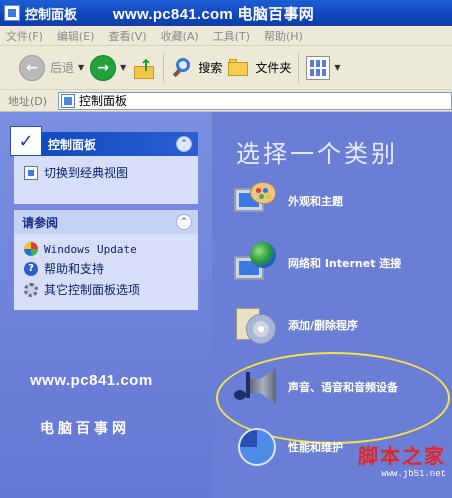 This screenshot has width=452, height=498. Describe the element at coordinates (315, 201) in the screenshot. I see `category-label: 外观和主题` at that location.